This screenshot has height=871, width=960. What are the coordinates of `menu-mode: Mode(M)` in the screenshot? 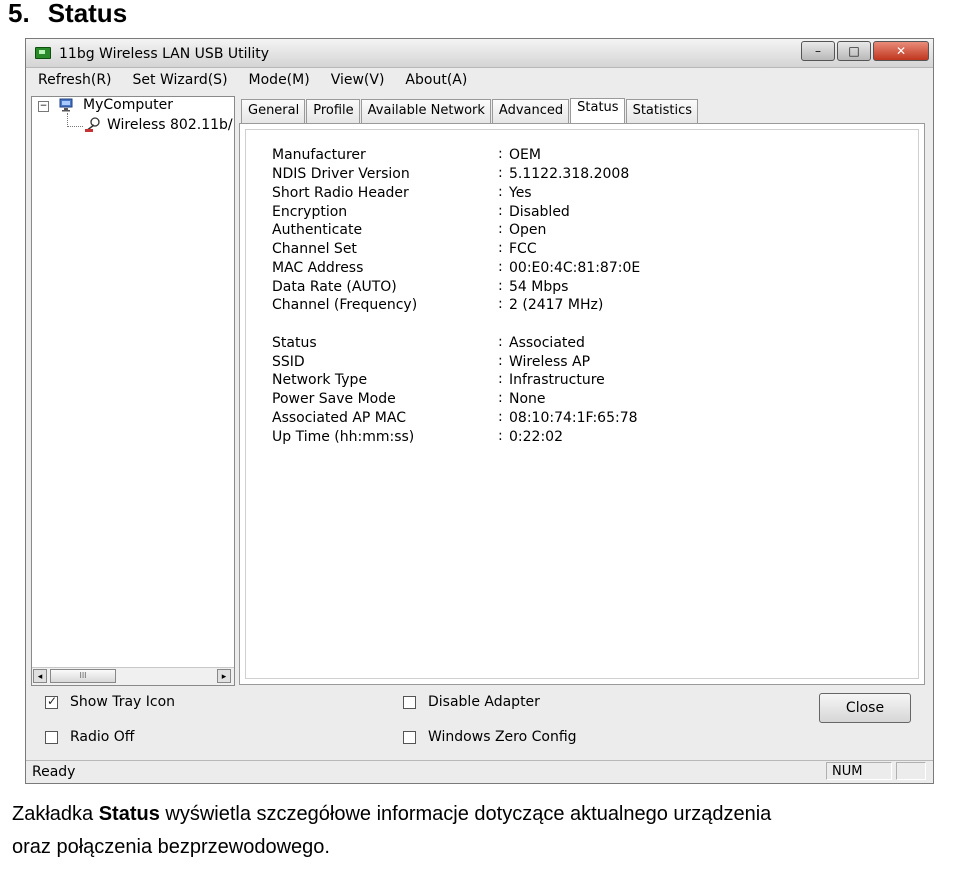 It's located at (278, 80).